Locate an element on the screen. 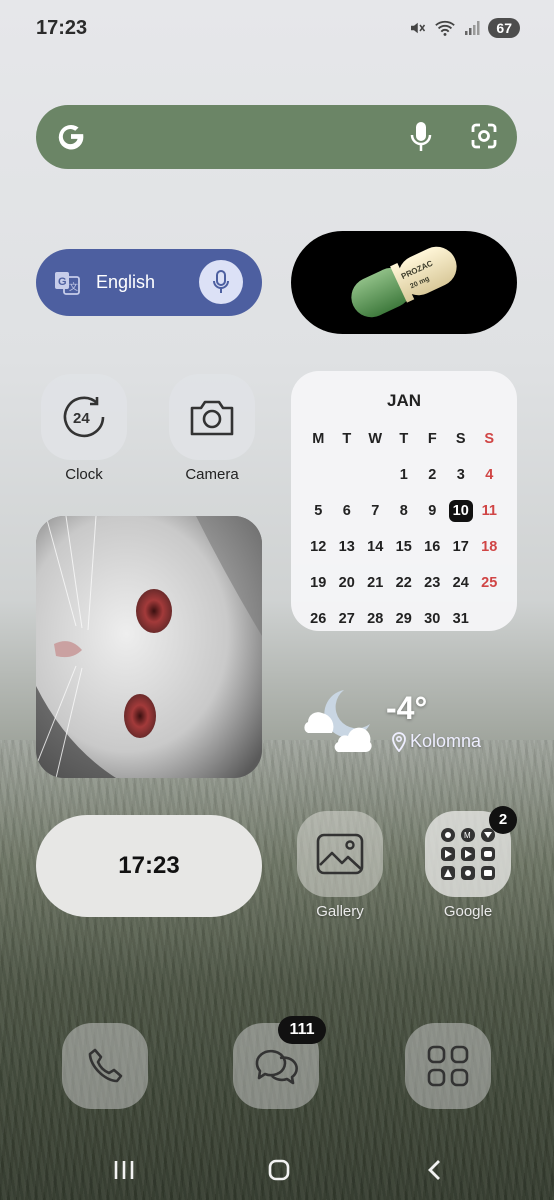 The image size is (554, 1200). weather-temperature: -4° is located at coordinates (407, 708).